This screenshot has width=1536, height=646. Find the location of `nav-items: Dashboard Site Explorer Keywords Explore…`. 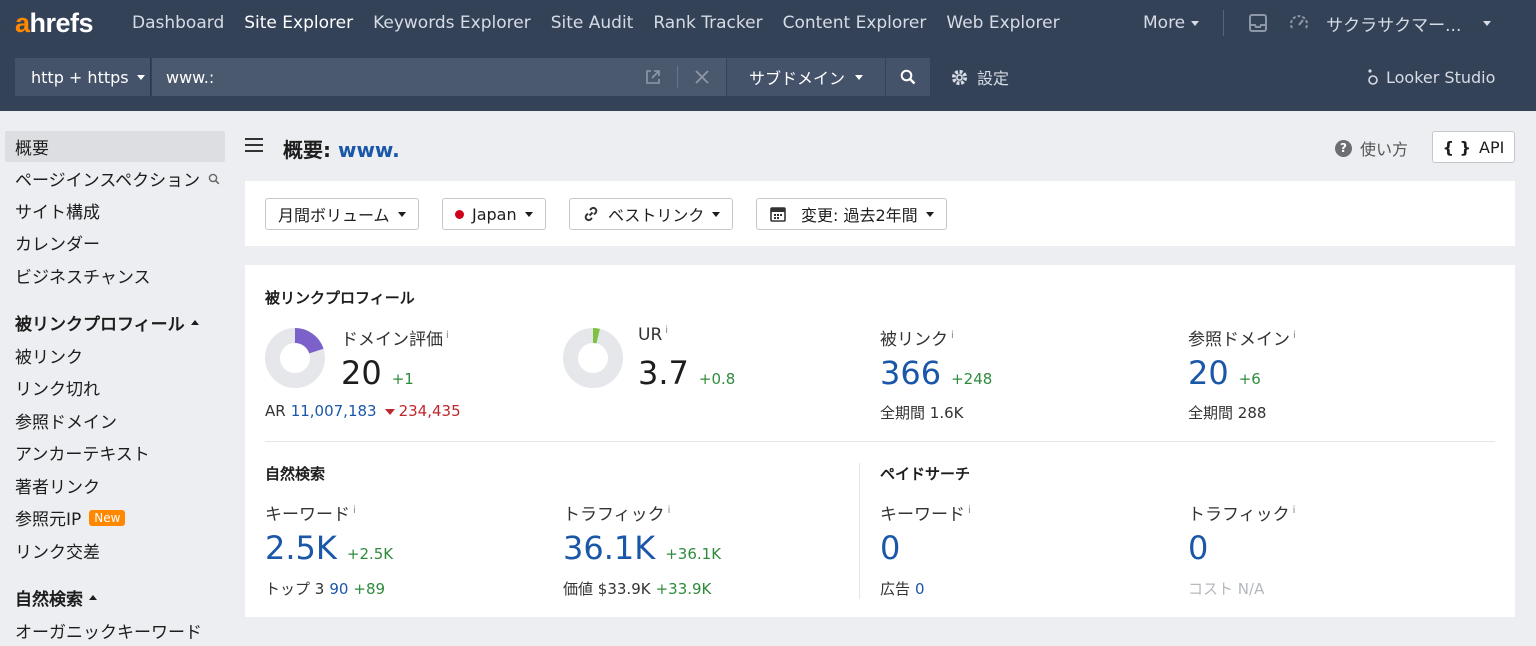

nav-items: Dashboard Site Explorer Keywords Explore… is located at coordinates (606, 23).